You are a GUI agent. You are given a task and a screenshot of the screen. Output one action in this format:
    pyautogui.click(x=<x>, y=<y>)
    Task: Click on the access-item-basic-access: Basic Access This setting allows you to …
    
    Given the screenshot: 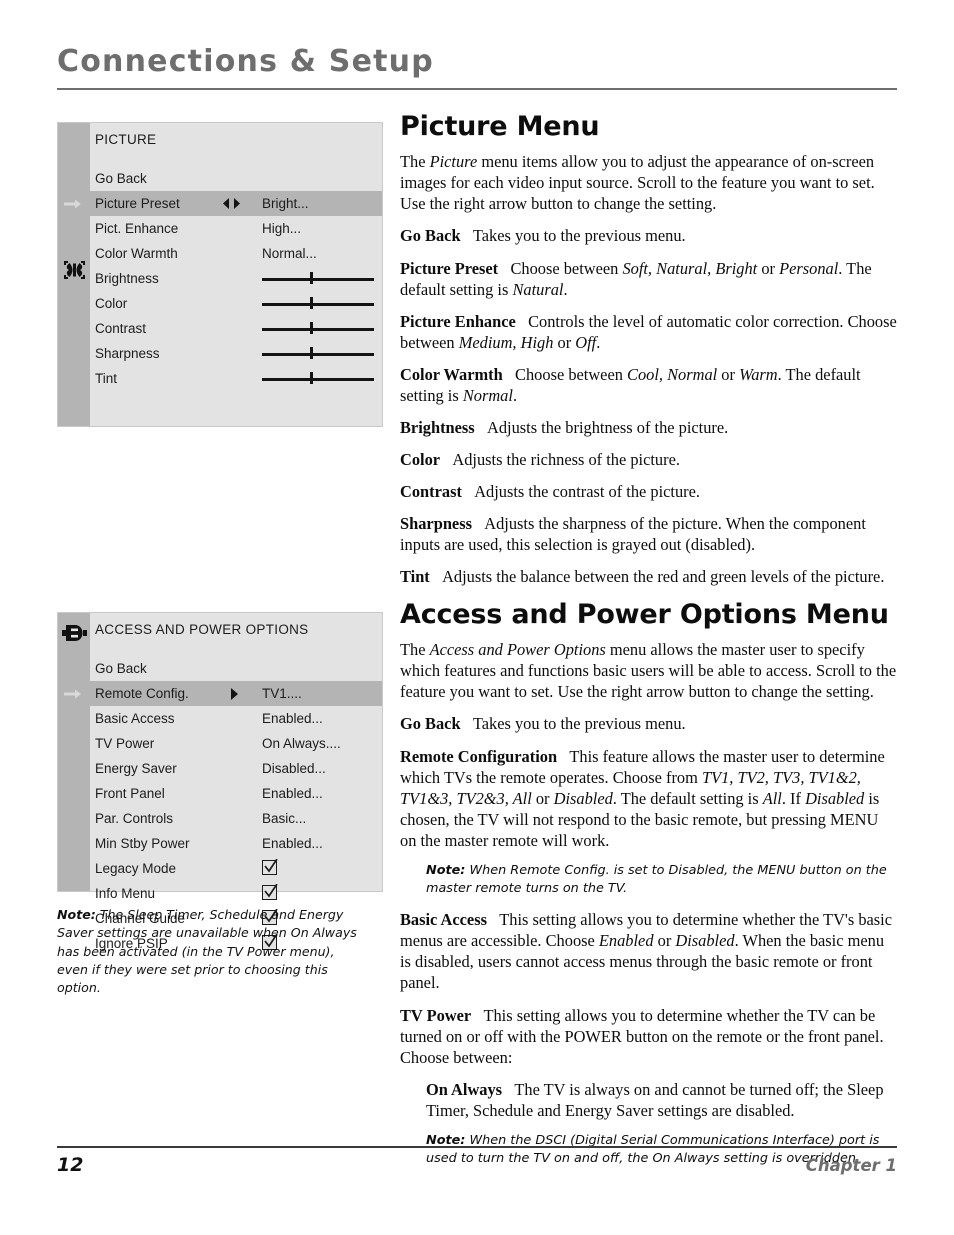 What is the action you would take?
    pyautogui.click(x=648, y=951)
    